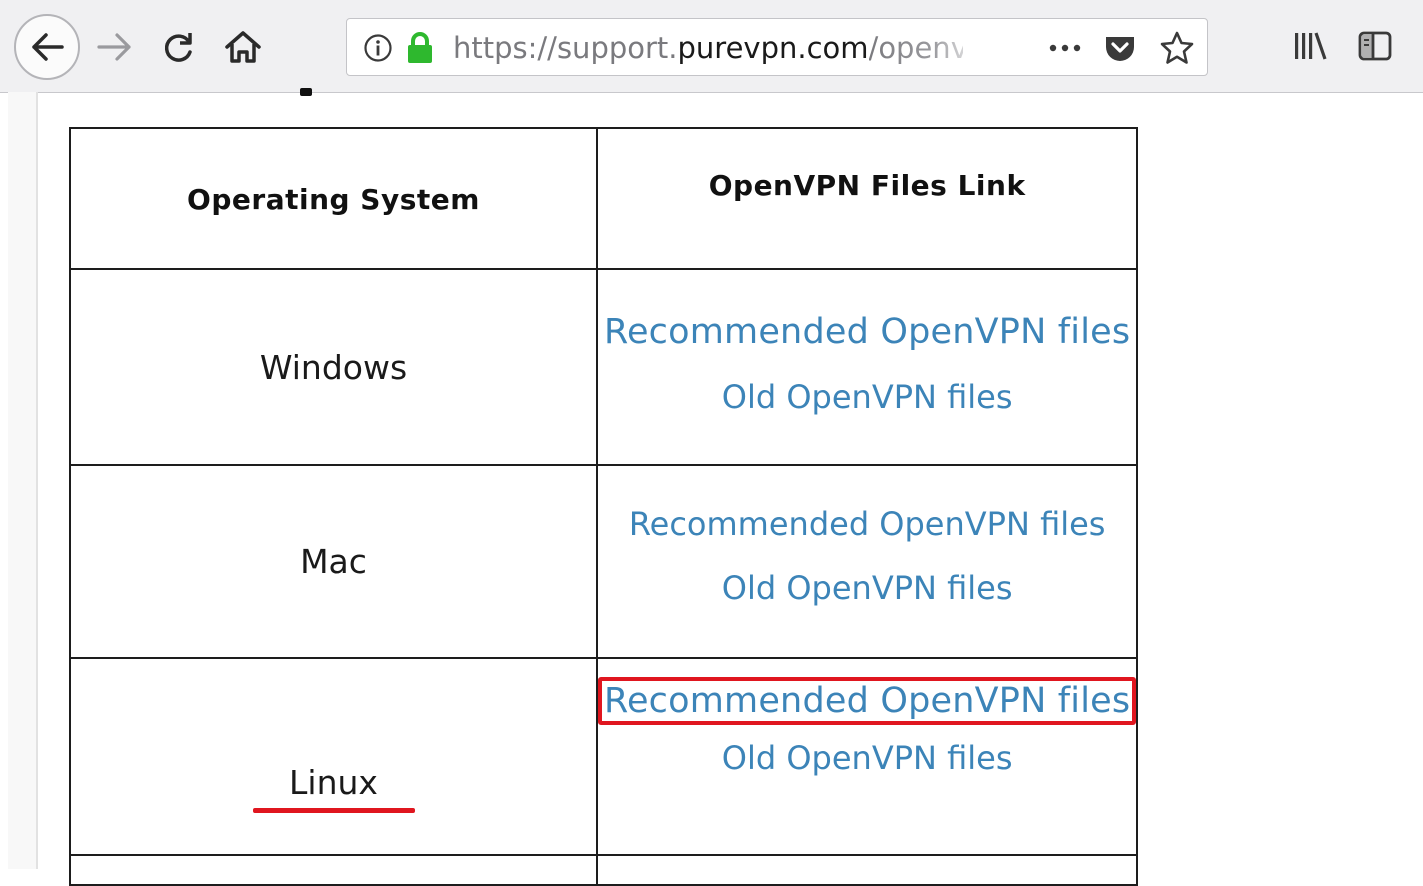 This screenshot has width=1423, height=886. What do you see at coordinates (867, 332) in the screenshot?
I see `windows-recommended-link: Recommended OpenVPN files` at bounding box center [867, 332].